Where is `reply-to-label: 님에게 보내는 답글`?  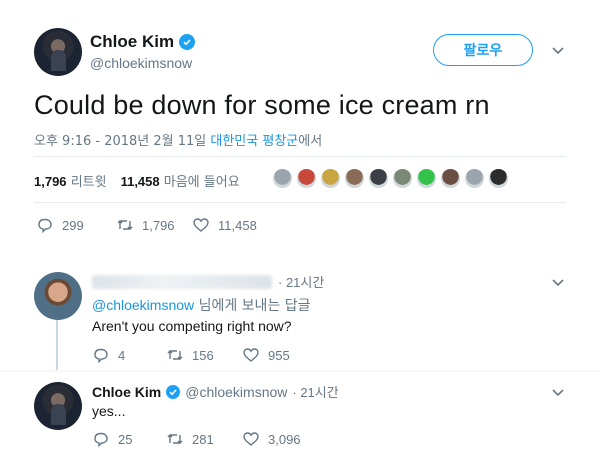
reply-to-label: 님에게 보내는 답글 is located at coordinates (252, 306).